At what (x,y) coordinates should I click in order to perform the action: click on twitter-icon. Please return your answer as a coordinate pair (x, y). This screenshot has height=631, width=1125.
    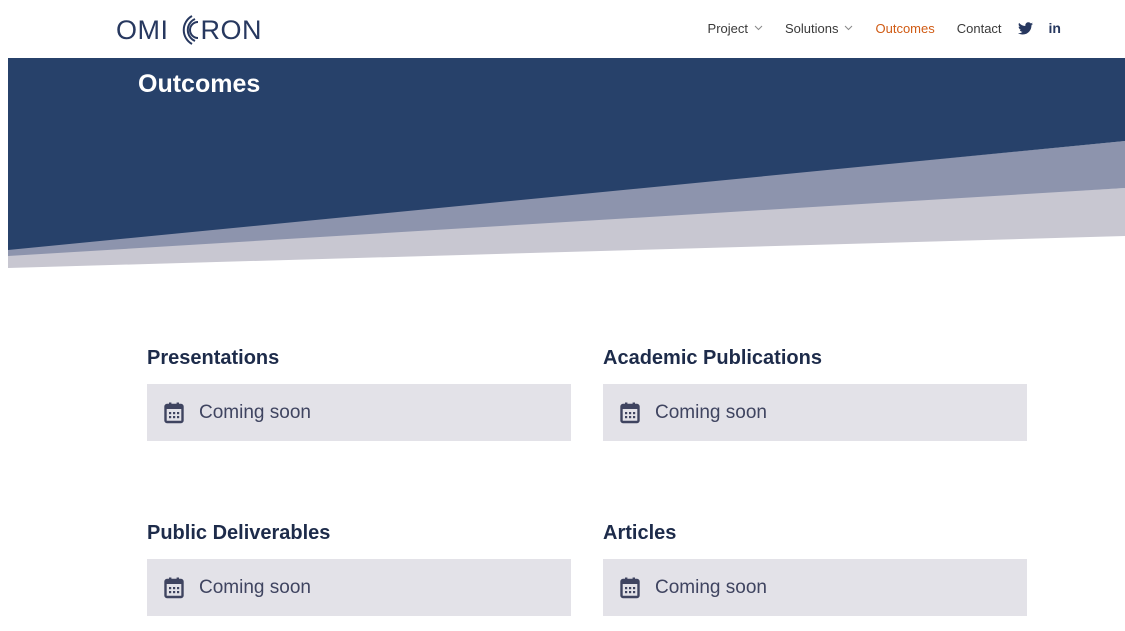
    Looking at the image, I should click on (1025, 27).